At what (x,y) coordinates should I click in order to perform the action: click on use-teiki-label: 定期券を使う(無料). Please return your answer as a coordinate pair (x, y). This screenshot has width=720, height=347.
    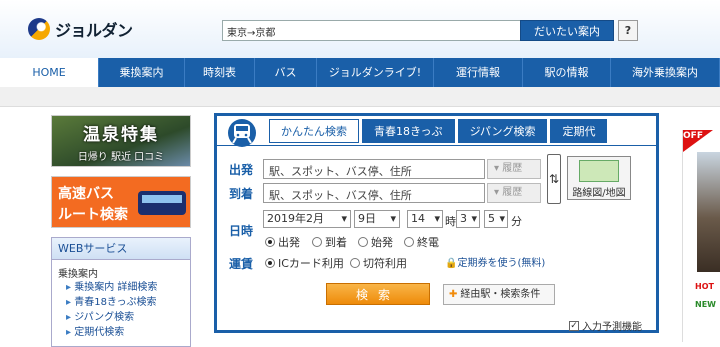
    Looking at the image, I should click on (501, 263).